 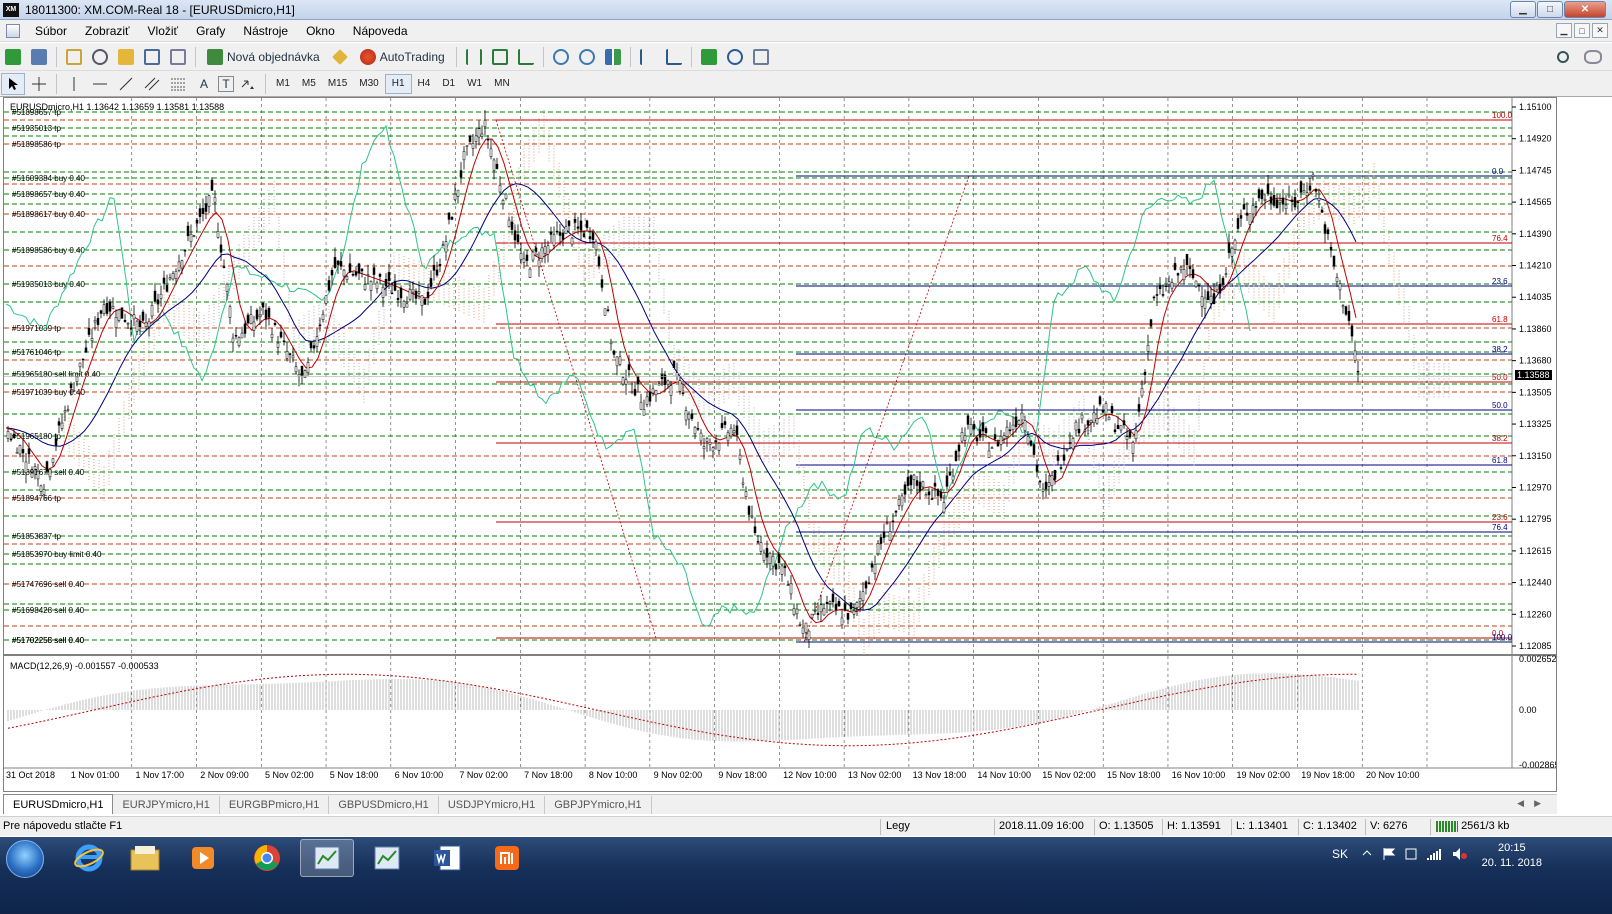 I want to click on tab-scroll-arrows: ◀▶, so click(x=1534, y=803).